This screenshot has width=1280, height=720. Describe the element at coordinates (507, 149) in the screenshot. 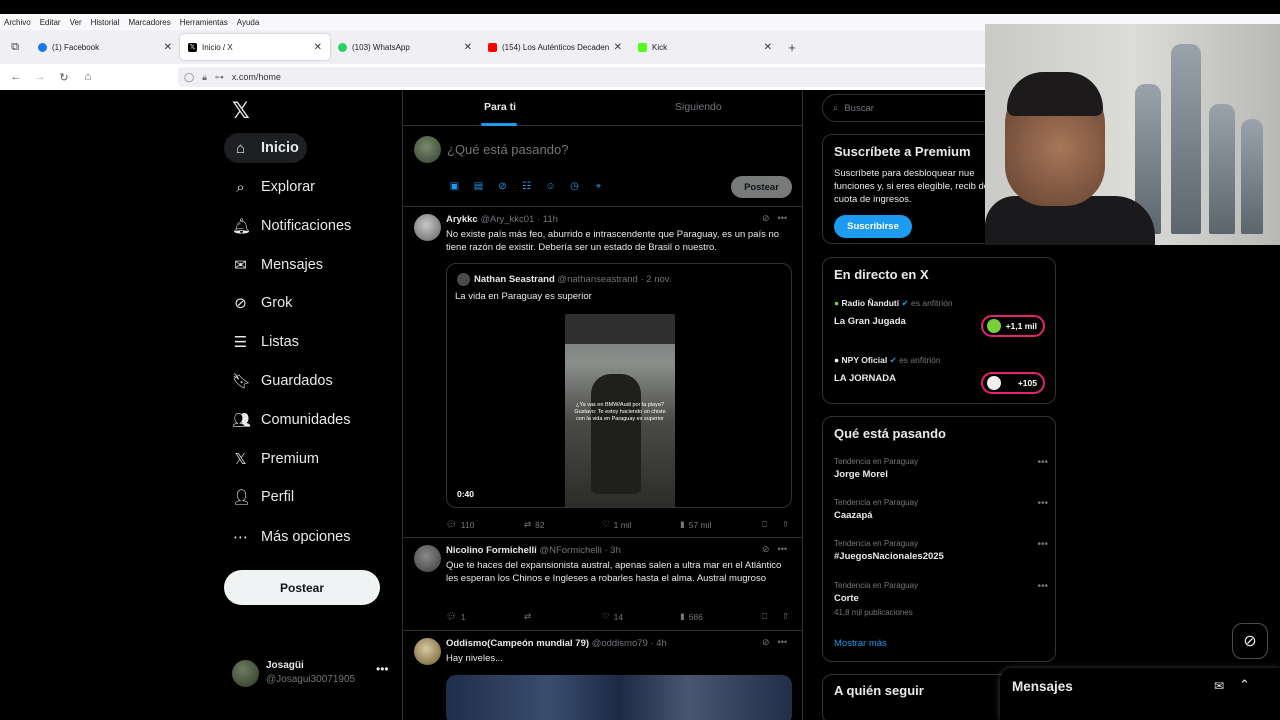

I see `composer-input: ¿Qué está pasando?` at that location.